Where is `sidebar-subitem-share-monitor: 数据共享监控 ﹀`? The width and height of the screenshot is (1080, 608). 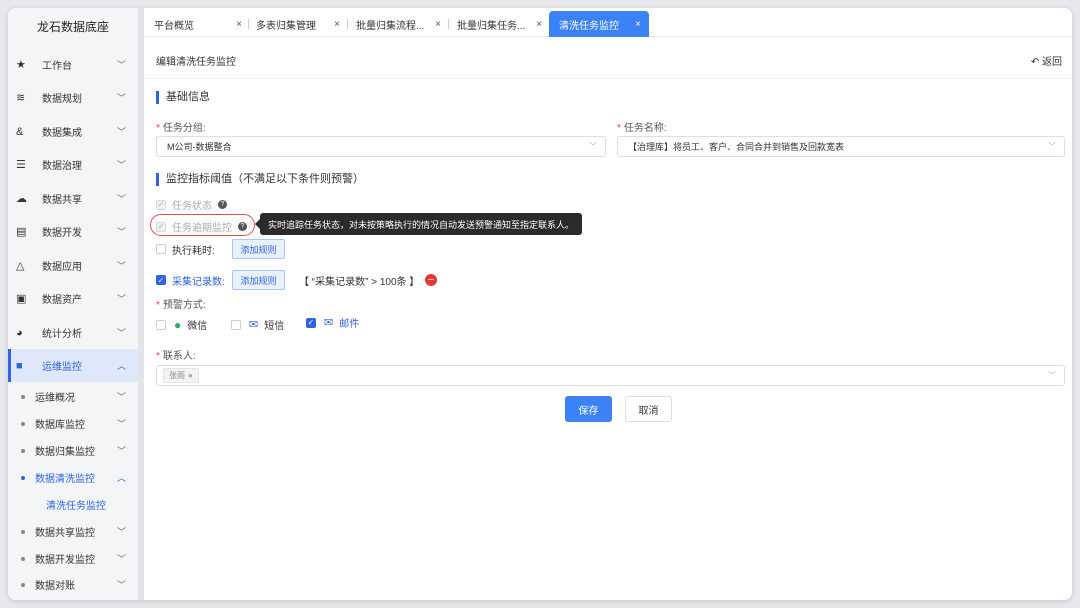
sidebar-subitem-share-monitor: 数据共享监控 ﹀ is located at coordinates (73, 531).